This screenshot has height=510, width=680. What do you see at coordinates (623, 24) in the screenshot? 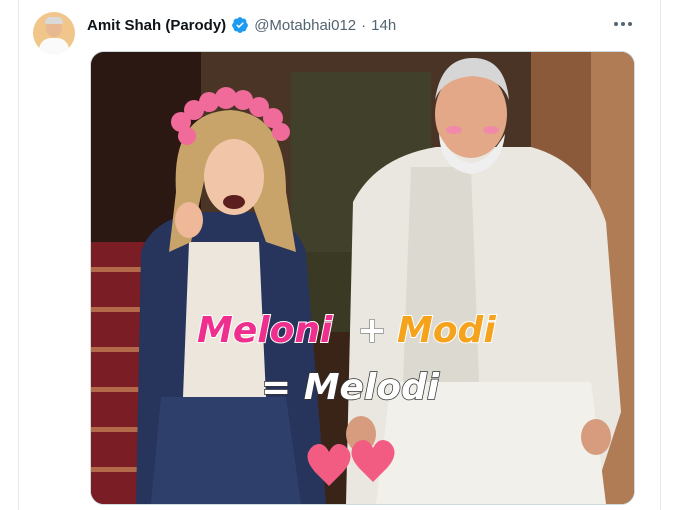
I see `more-options-icon` at bounding box center [623, 24].